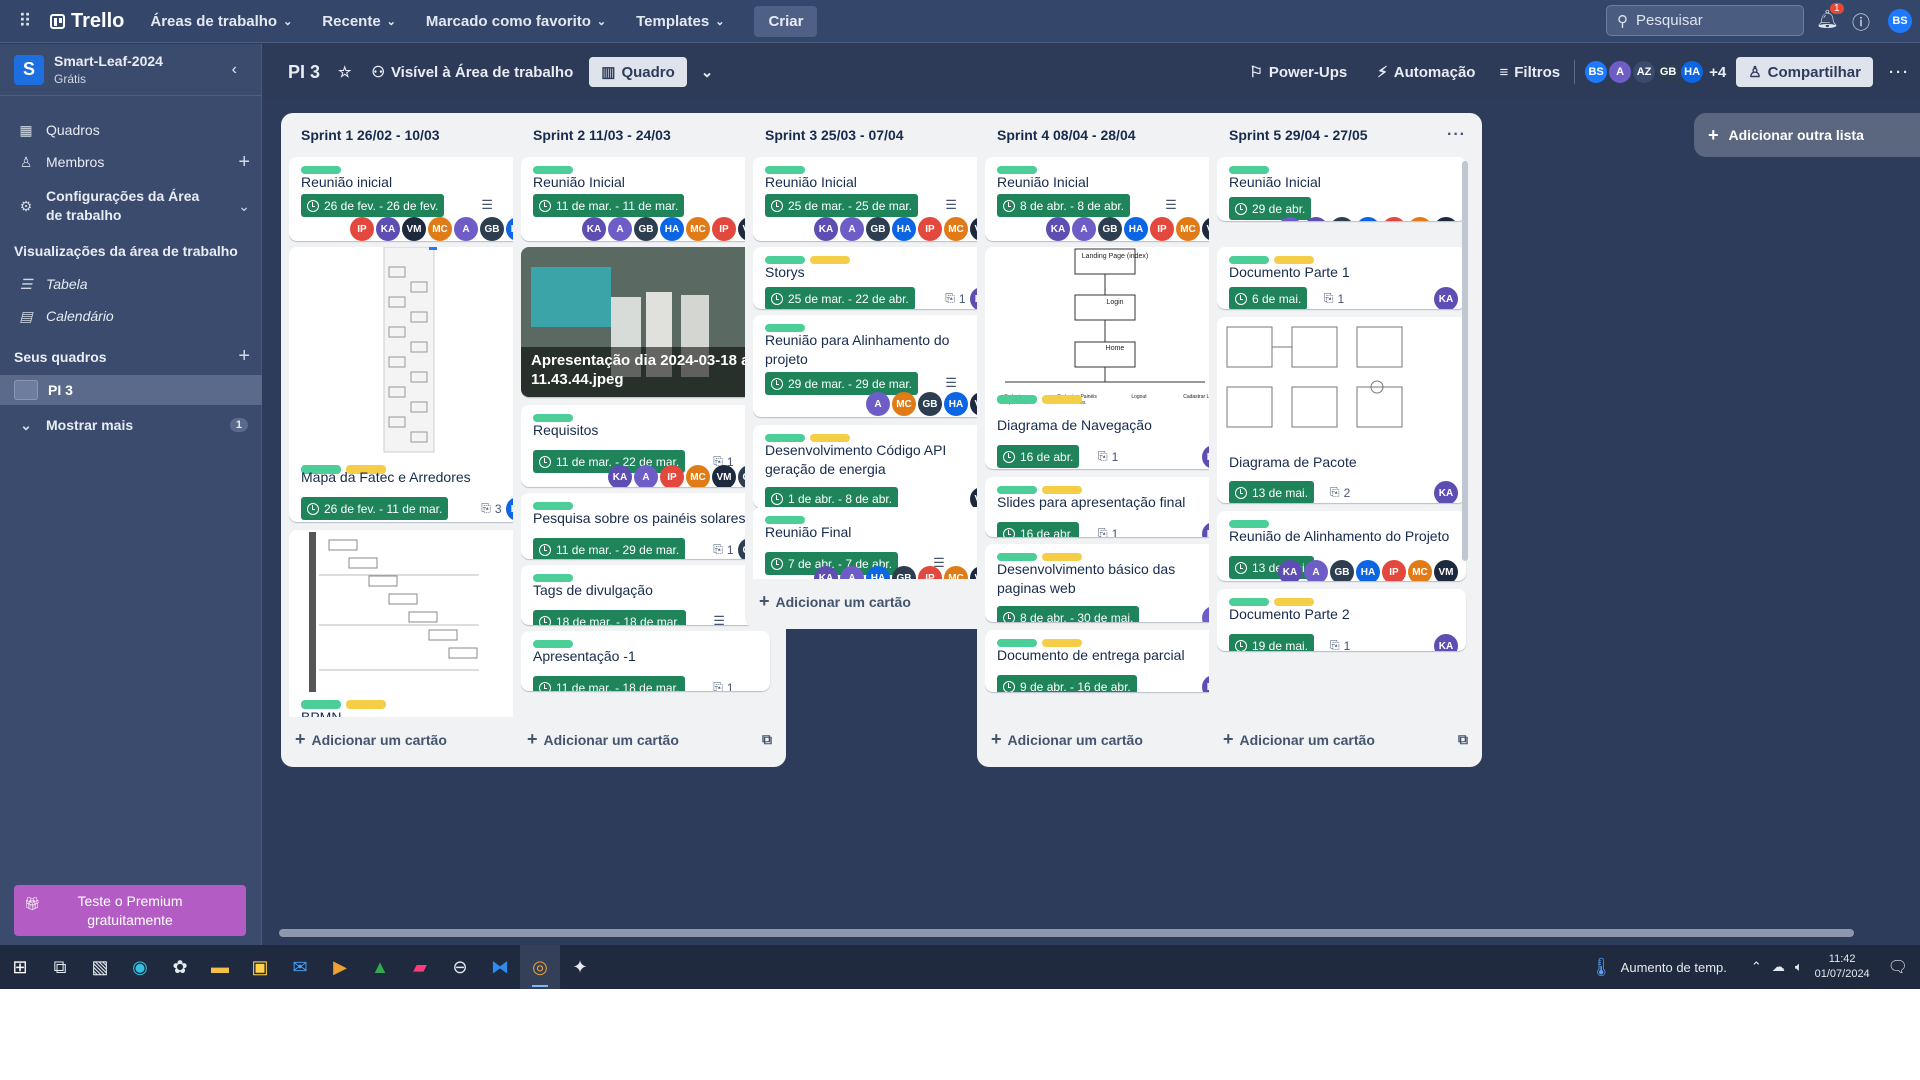 The image size is (1920, 1080). What do you see at coordinates (1456, 135) in the screenshot?
I see `list-menu-icon: ···` at bounding box center [1456, 135].